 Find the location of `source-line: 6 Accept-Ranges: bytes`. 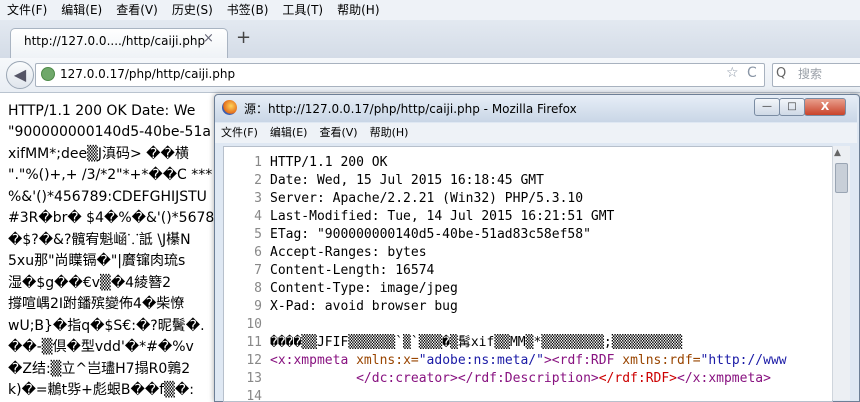

source-line: 6 Accept-Ranges: bytes is located at coordinates (325, 253).